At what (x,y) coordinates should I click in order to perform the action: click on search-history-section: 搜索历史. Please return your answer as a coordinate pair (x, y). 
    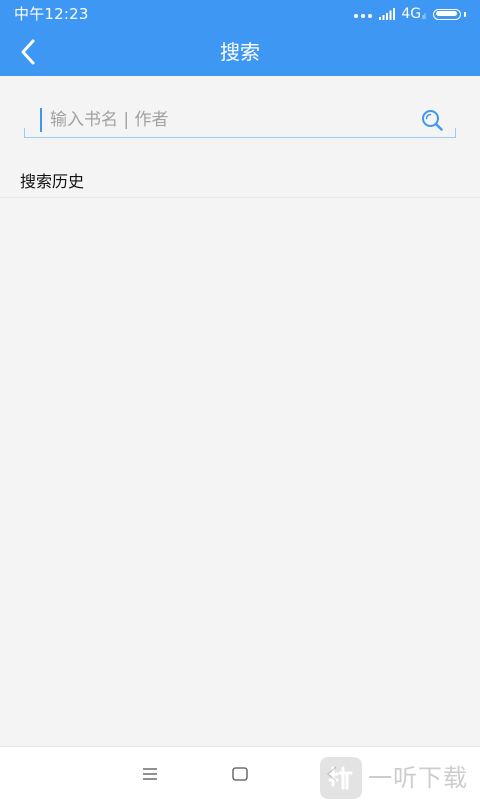
    Looking at the image, I should click on (240, 179).